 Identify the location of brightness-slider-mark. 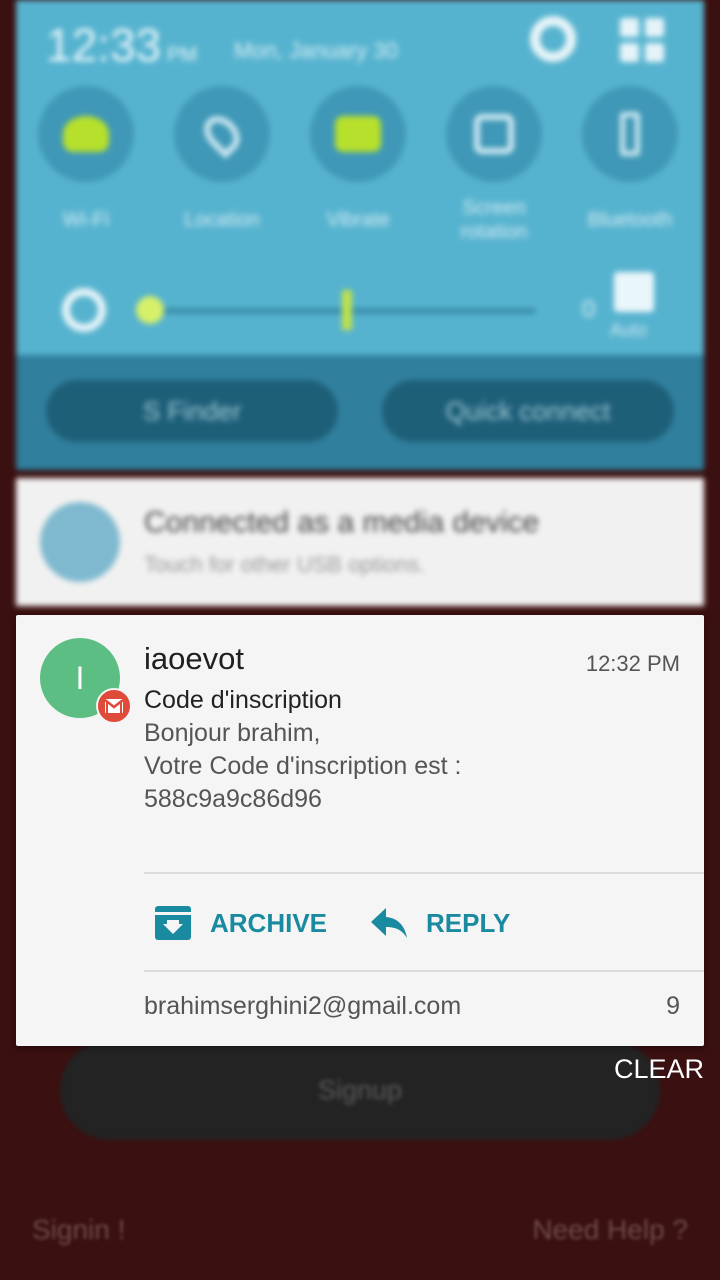
(347, 310).